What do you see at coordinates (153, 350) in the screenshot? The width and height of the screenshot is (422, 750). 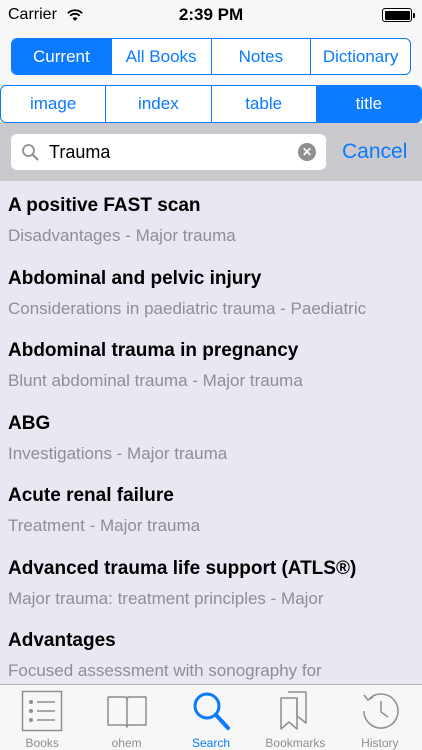 I see `result-title: Abdominal trauma in pregnancy` at bounding box center [153, 350].